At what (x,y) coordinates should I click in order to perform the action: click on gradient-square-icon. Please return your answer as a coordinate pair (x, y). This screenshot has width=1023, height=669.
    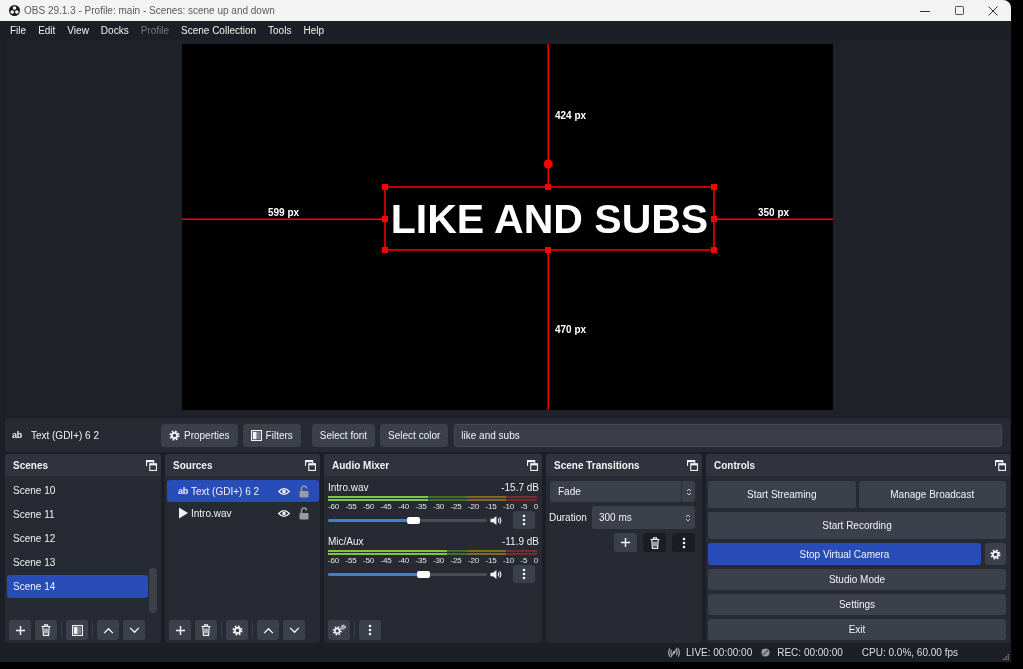
    Looking at the image, I should click on (77, 630).